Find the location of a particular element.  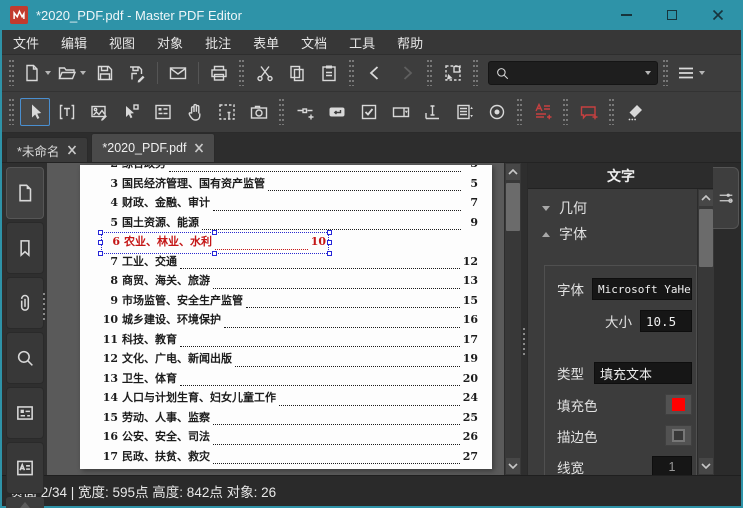

snapshot-tool-button is located at coordinates (259, 112).